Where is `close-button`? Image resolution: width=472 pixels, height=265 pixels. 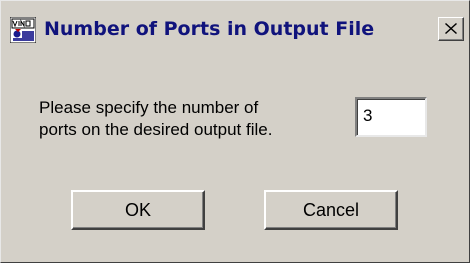 close-button is located at coordinates (451, 29).